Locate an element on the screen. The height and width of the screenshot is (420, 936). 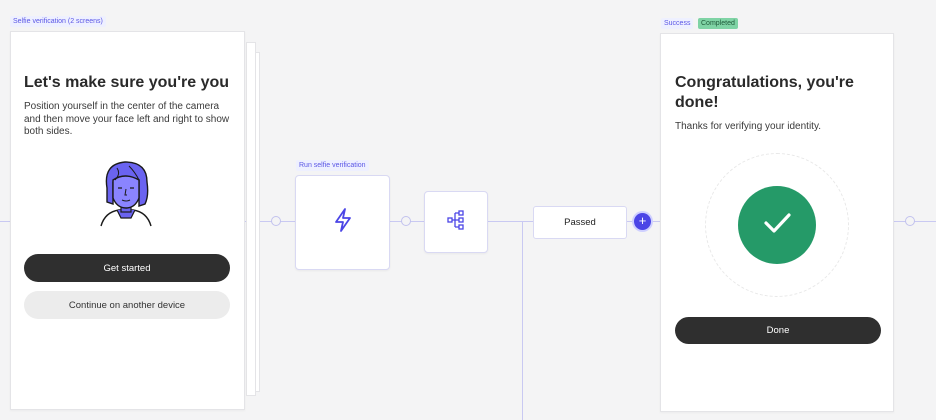
success-title: Congratulations, you're done! is located at coordinates (764, 92).